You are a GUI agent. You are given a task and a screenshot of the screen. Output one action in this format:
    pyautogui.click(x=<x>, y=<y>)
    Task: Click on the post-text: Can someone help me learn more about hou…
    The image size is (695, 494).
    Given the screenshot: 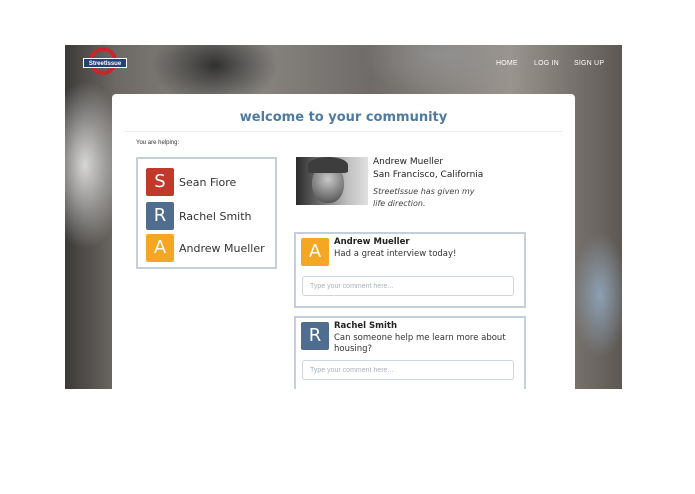 What is the action you would take?
    pyautogui.click(x=420, y=343)
    